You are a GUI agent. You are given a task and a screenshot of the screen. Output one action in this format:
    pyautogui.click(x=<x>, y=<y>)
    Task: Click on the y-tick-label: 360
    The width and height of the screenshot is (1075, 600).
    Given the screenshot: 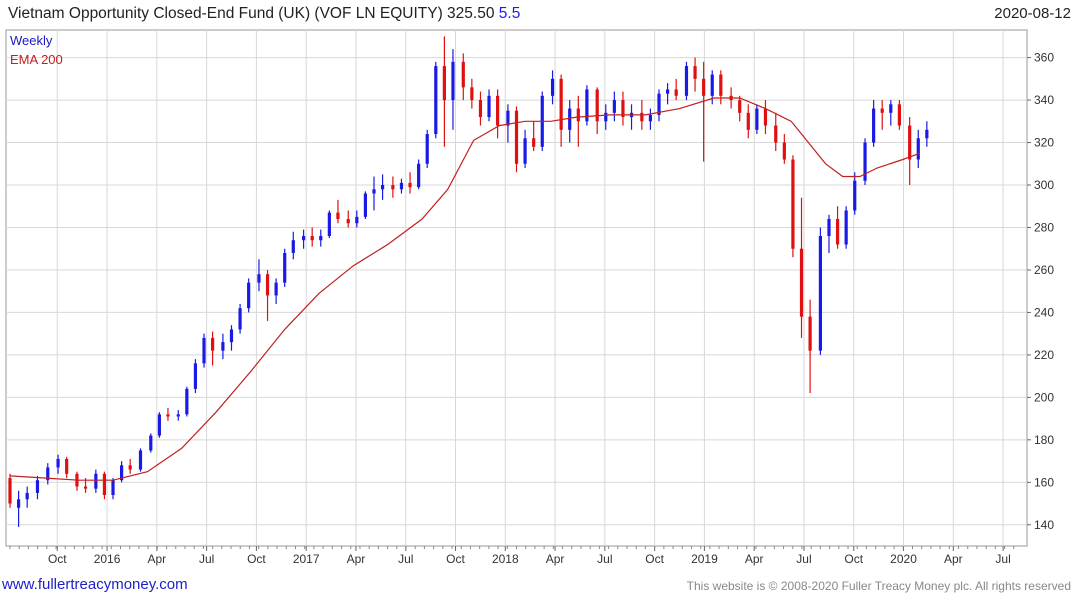 What is the action you would take?
    pyautogui.click(x=1044, y=58)
    